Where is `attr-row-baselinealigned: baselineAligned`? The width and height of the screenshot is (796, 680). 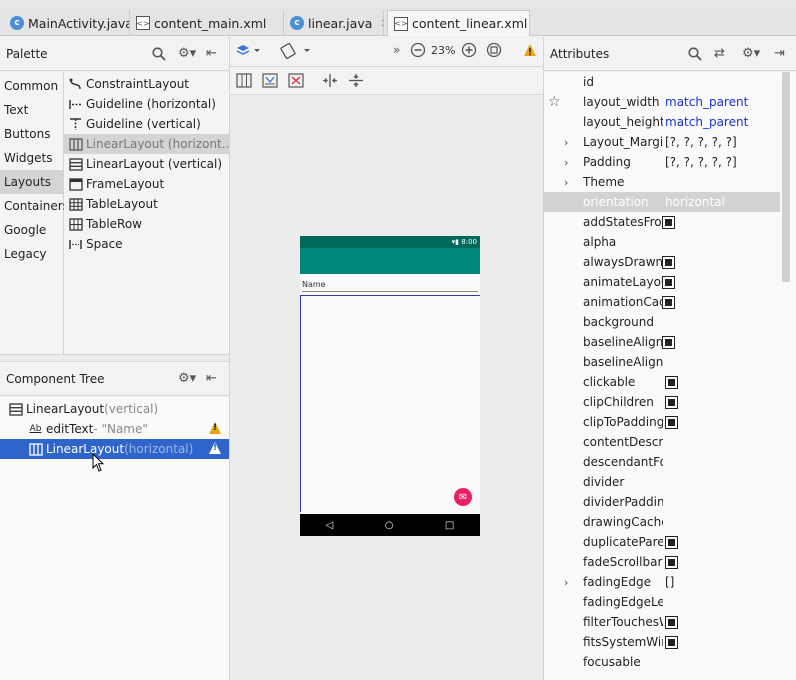
attr-row-baselinealigned: baselineAligned is located at coordinates (662, 342).